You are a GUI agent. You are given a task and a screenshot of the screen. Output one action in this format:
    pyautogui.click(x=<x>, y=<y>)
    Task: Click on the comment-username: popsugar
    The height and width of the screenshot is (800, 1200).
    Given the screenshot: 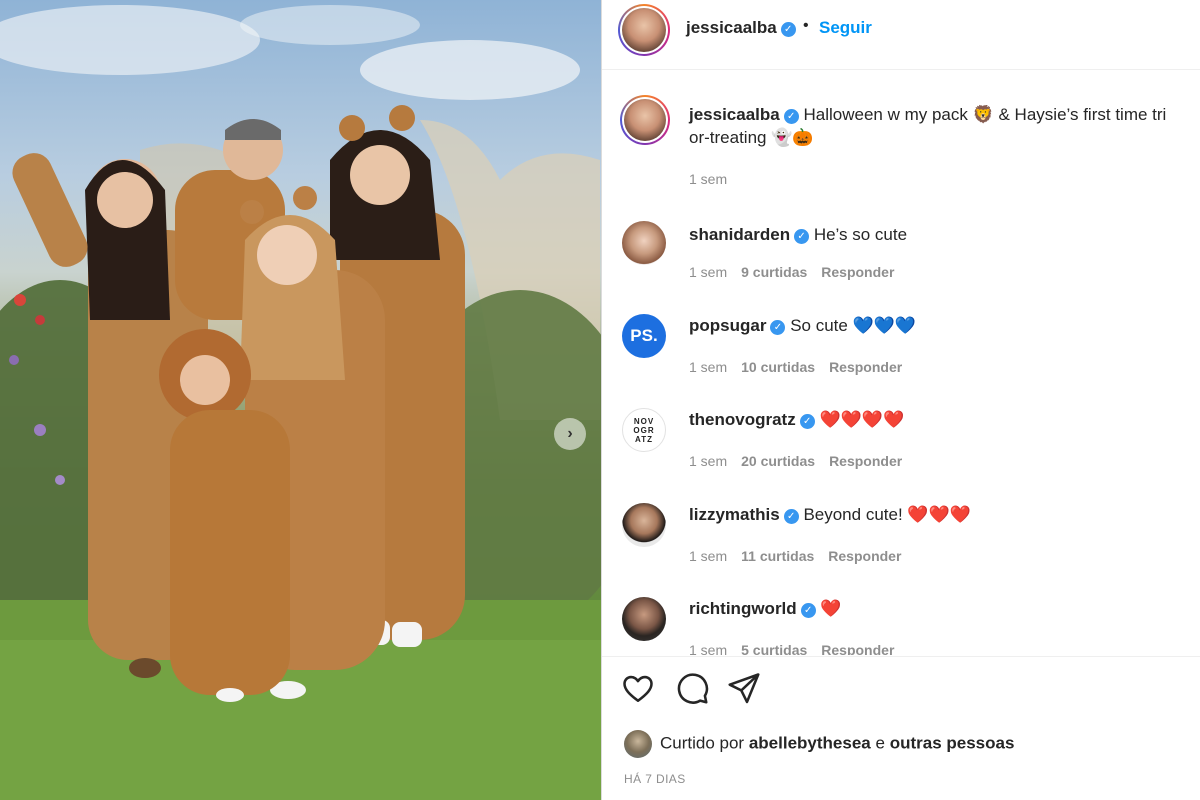 What is the action you would take?
    pyautogui.click(x=727, y=325)
    